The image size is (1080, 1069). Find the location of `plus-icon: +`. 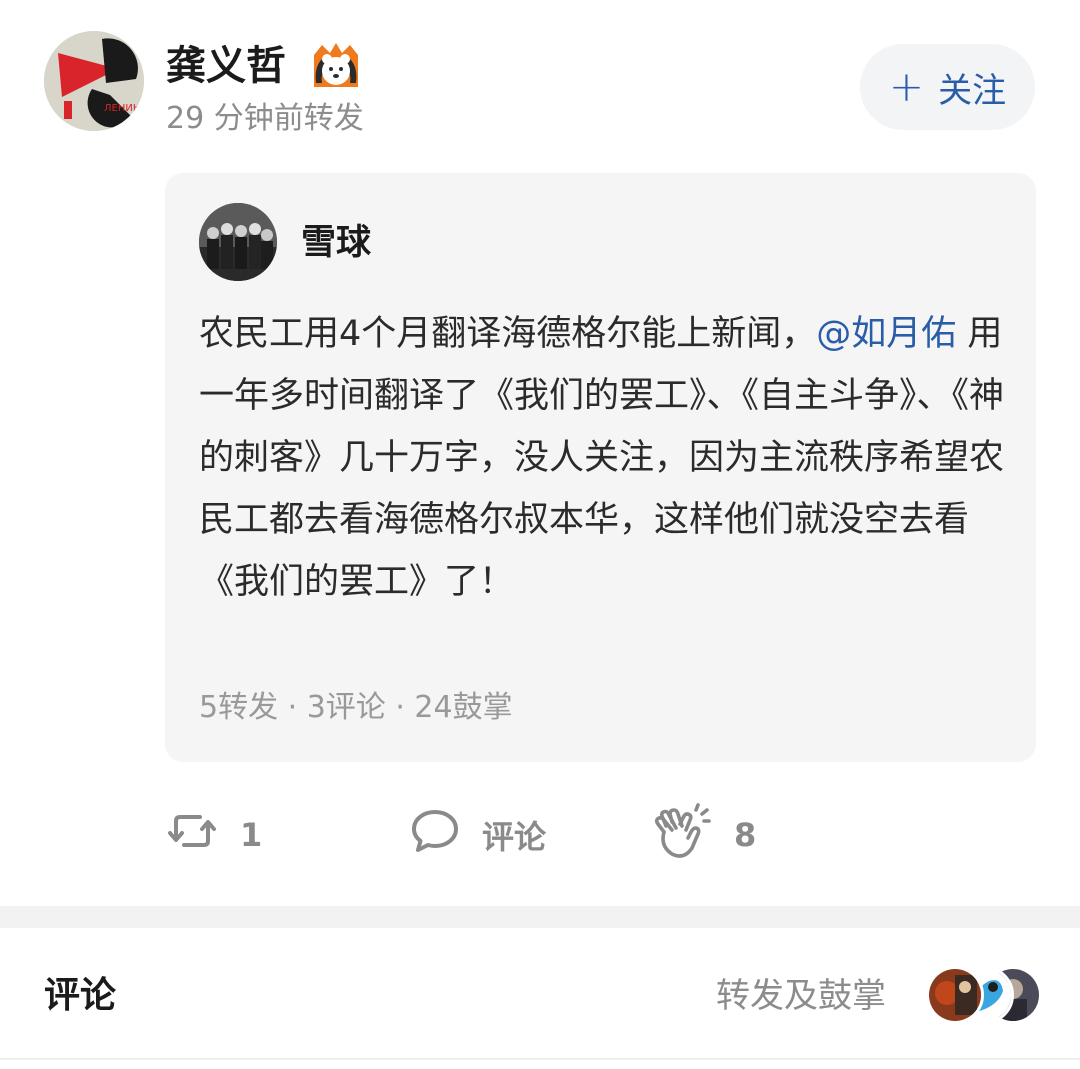

plus-icon: + is located at coordinates (906, 86).